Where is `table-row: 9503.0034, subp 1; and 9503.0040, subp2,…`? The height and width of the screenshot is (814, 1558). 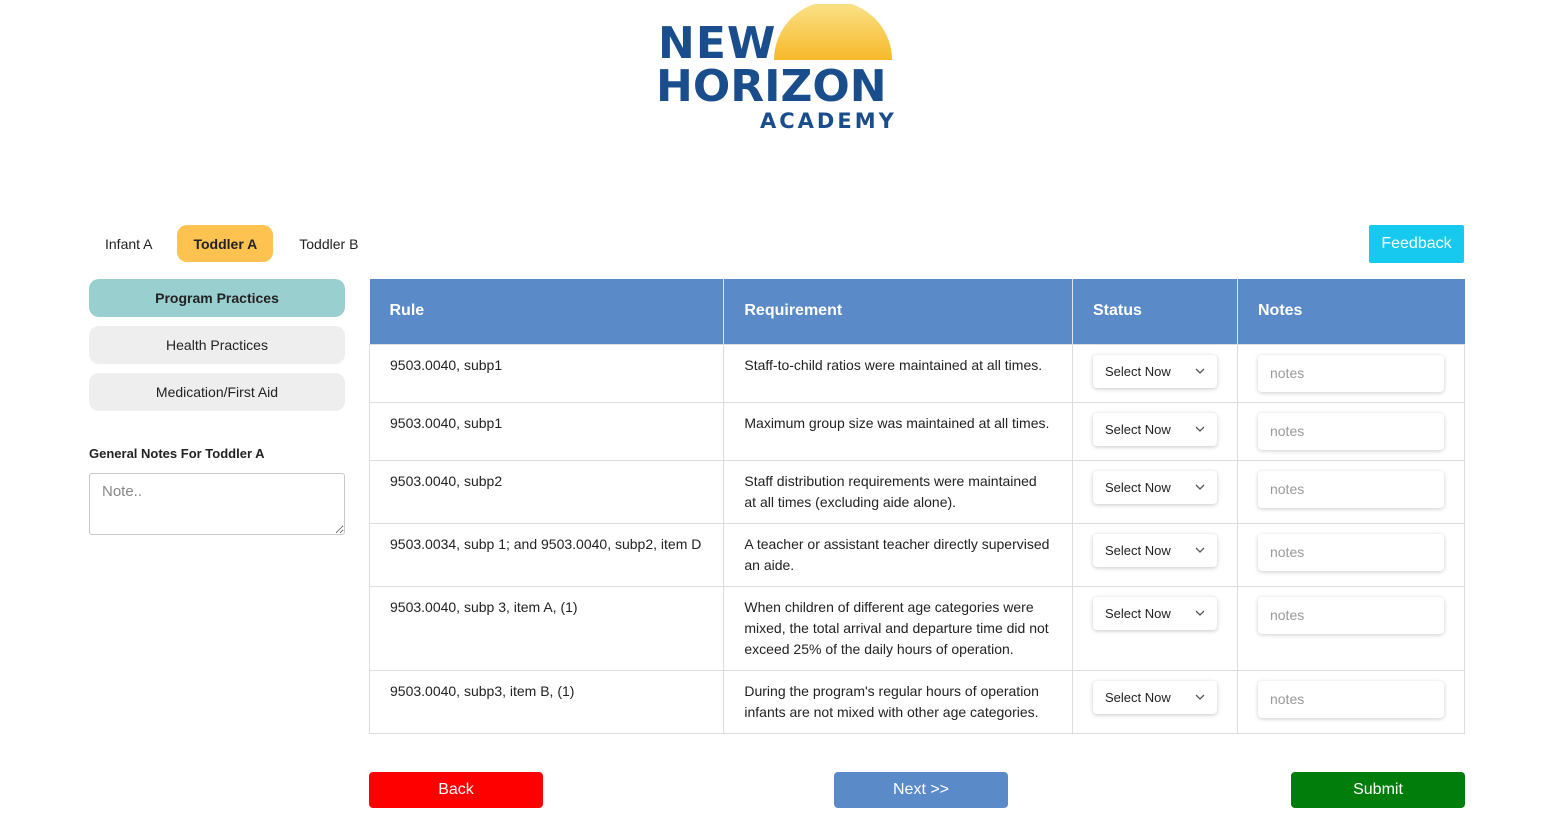
table-row: 9503.0034, subp 1; and 9503.0040, subp2,… is located at coordinates (917, 554).